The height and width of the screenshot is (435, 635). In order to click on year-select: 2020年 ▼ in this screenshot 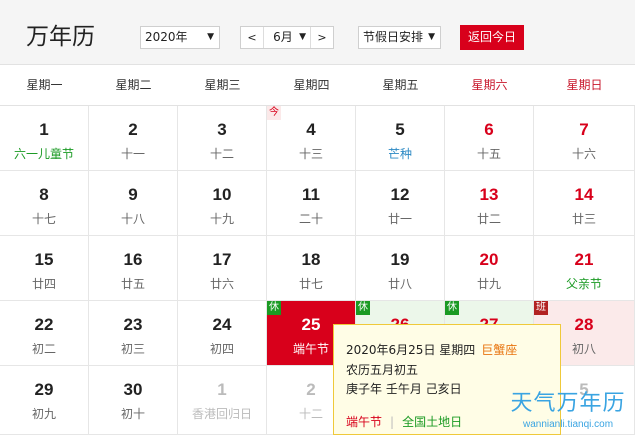, I will do `click(180, 37)`.